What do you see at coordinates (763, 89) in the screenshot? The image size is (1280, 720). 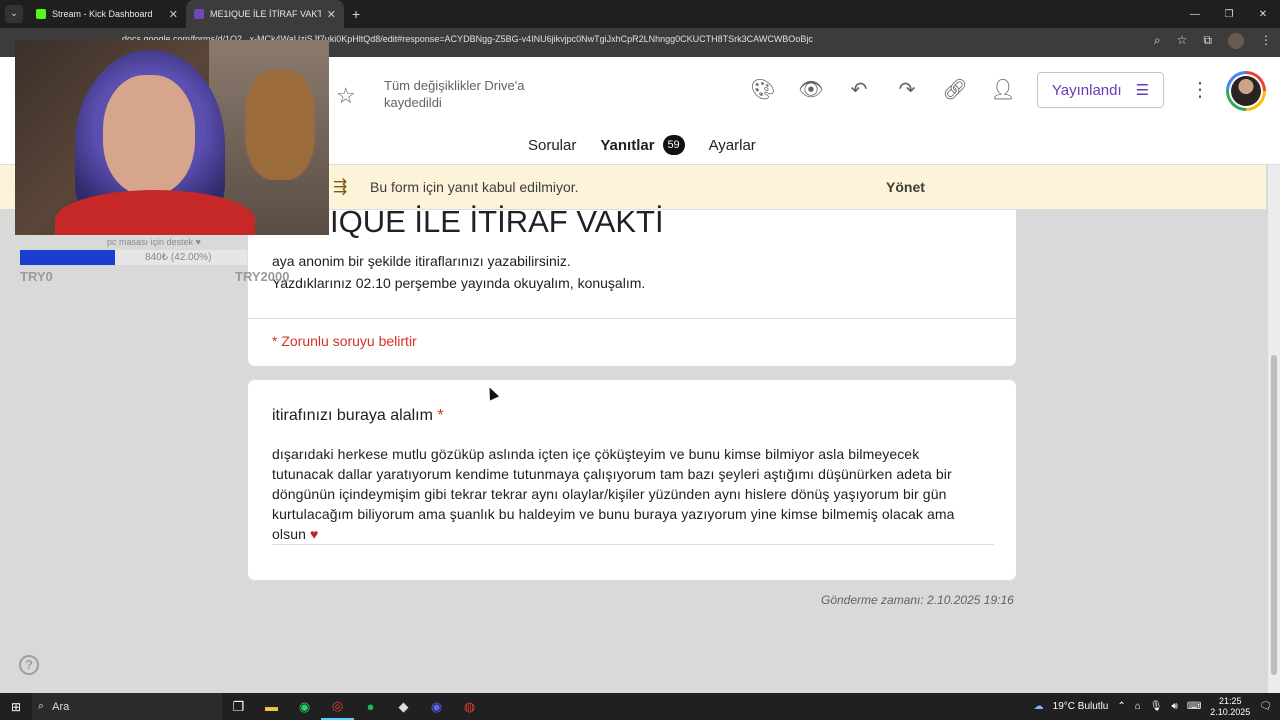 I see `palette-icon: 🎨︎` at bounding box center [763, 89].